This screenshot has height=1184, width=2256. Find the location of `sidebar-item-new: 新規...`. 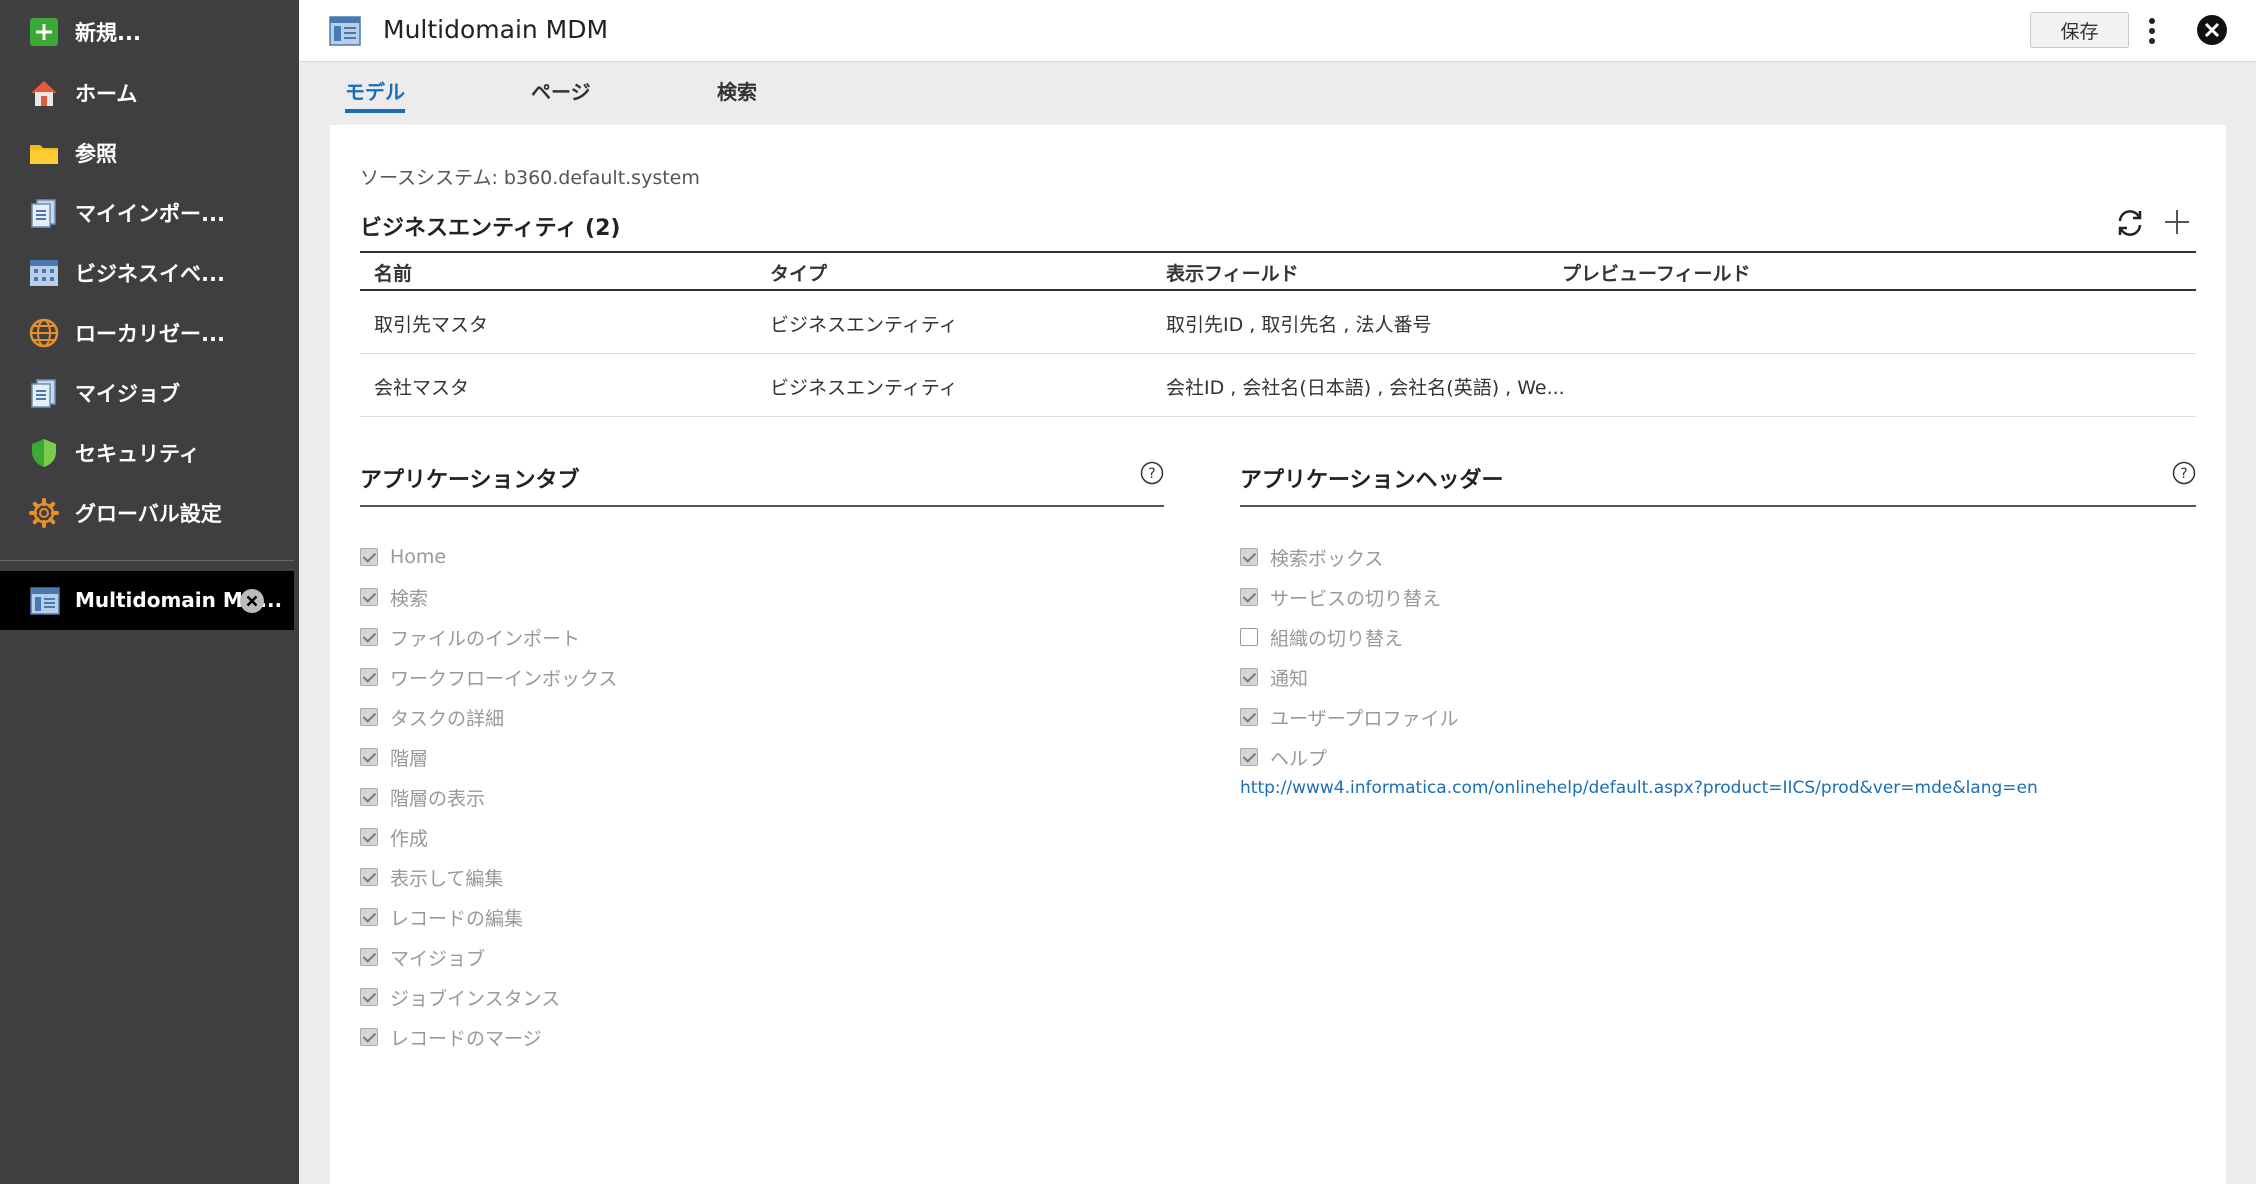

sidebar-item-new: 新規... is located at coordinates (149, 32).